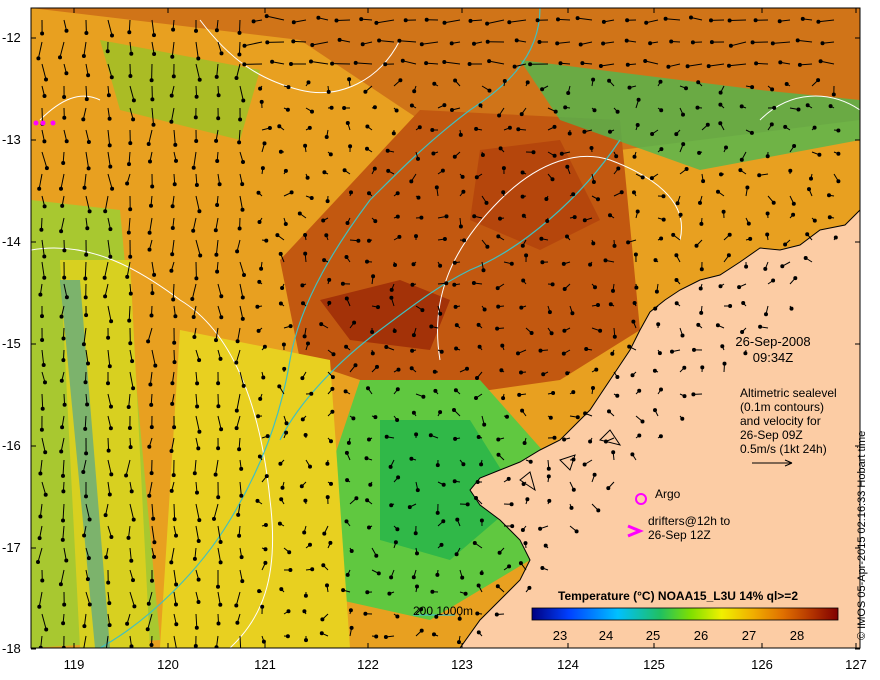 The width and height of the screenshot is (880, 680). I want to click on x-tick-label: 122, so click(368, 664).